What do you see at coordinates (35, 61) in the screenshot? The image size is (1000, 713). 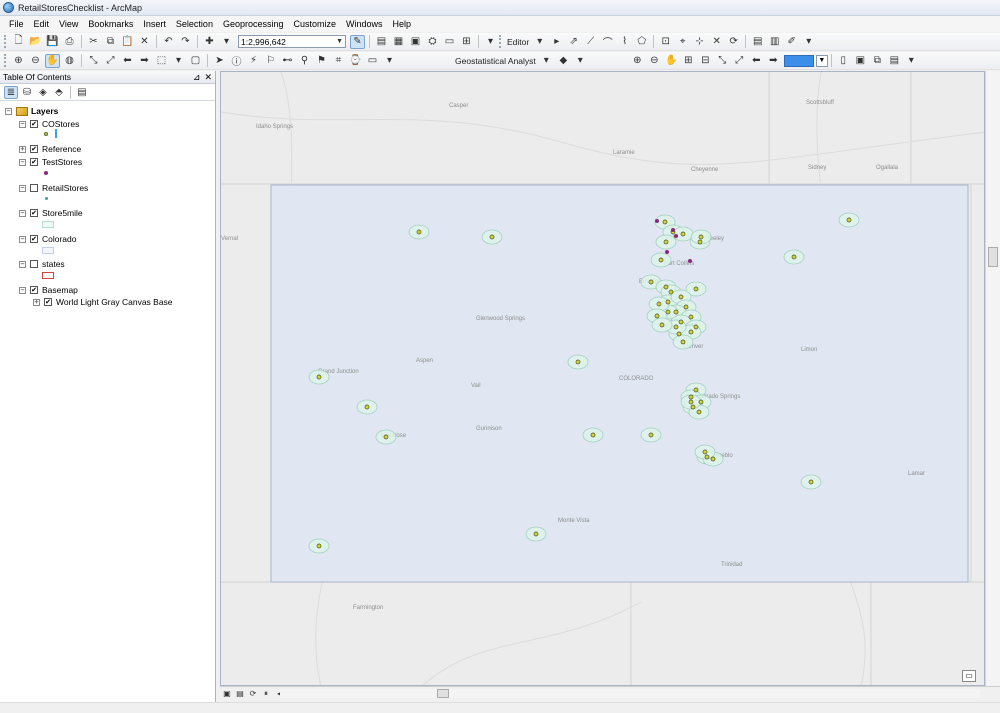 I see `zoom-out-icon: ⊖` at bounding box center [35, 61].